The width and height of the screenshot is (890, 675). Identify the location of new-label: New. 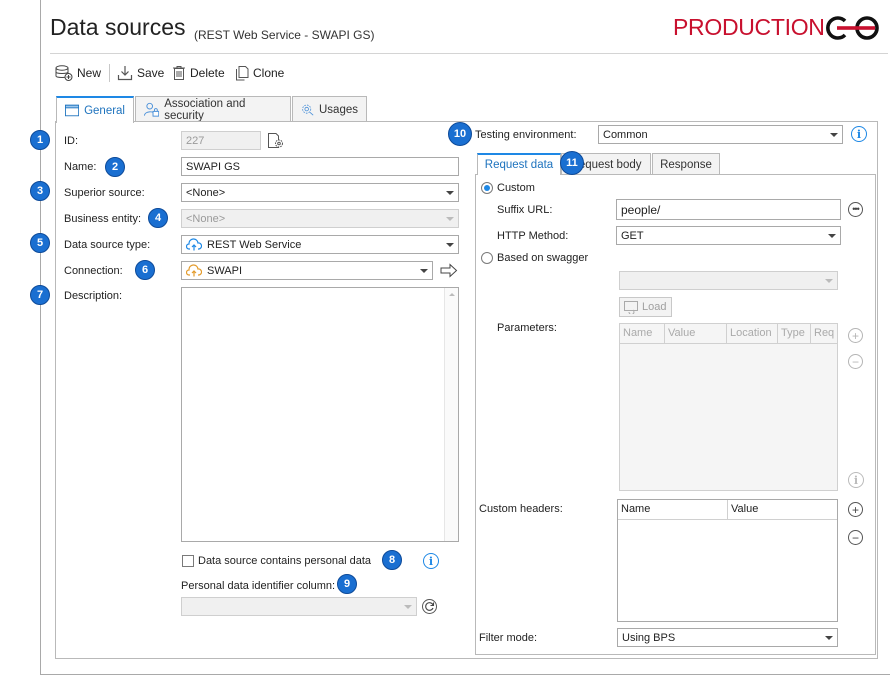
(89, 73).